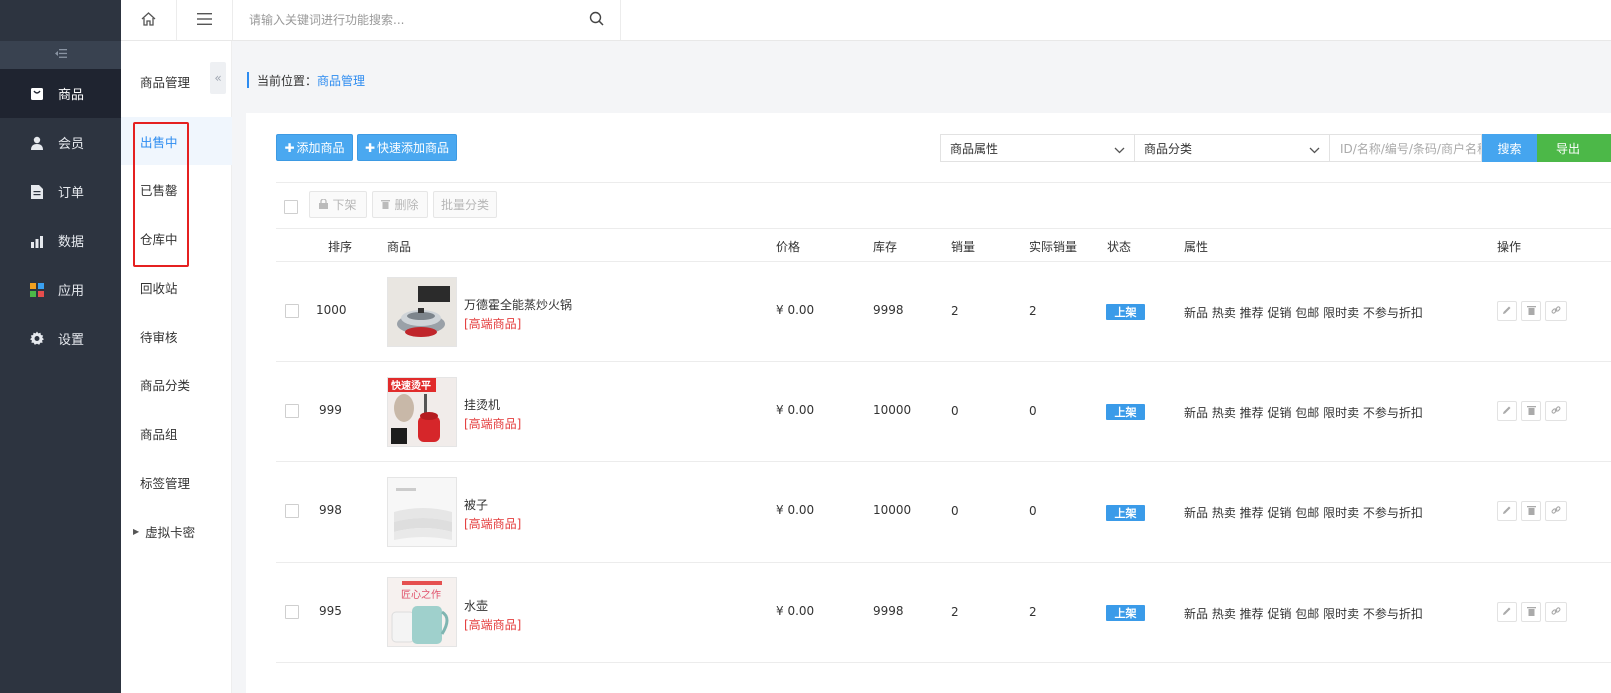  I want to click on submenu-collapse-button: «, so click(218, 78).